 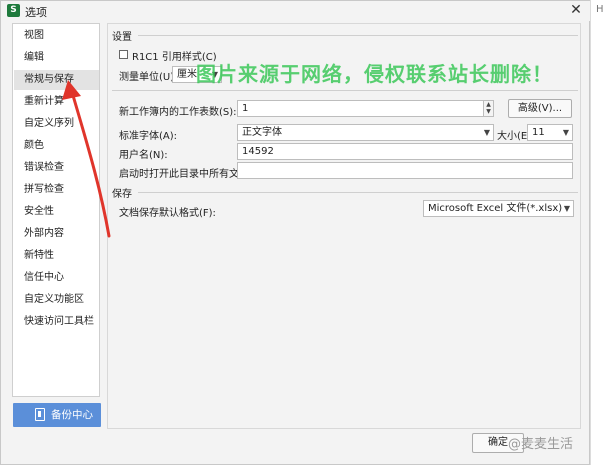 What do you see at coordinates (56, 300) in the screenshot?
I see `sidebar-item-customize-ribbon: 自定义功能区` at bounding box center [56, 300].